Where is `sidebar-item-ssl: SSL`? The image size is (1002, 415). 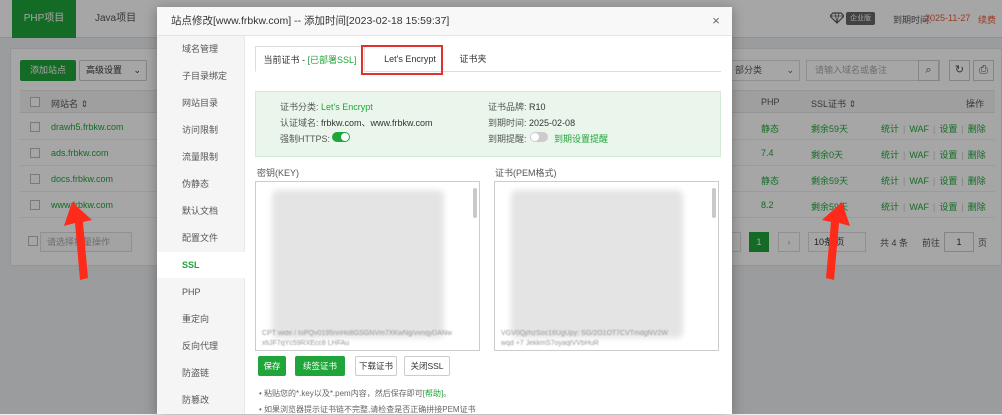 sidebar-item-ssl: SSL is located at coordinates (201, 265).